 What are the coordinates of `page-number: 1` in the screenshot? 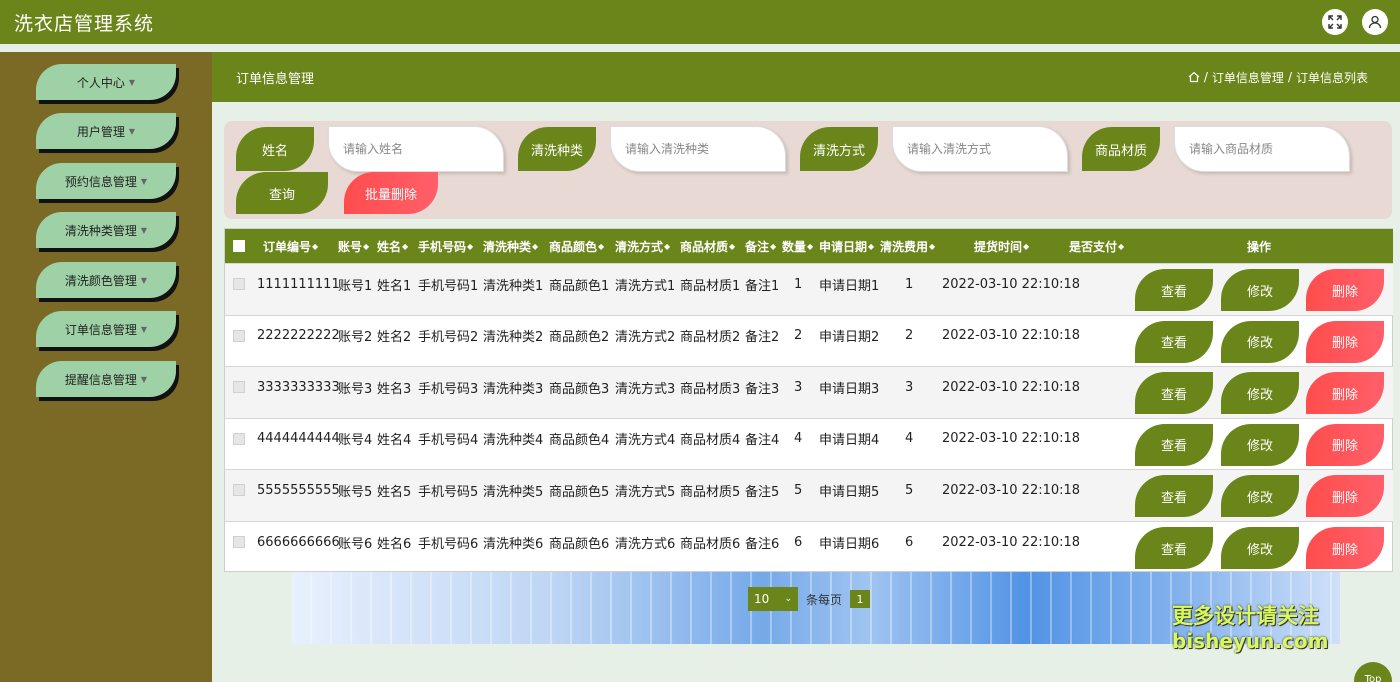 It's located at (860, 599).